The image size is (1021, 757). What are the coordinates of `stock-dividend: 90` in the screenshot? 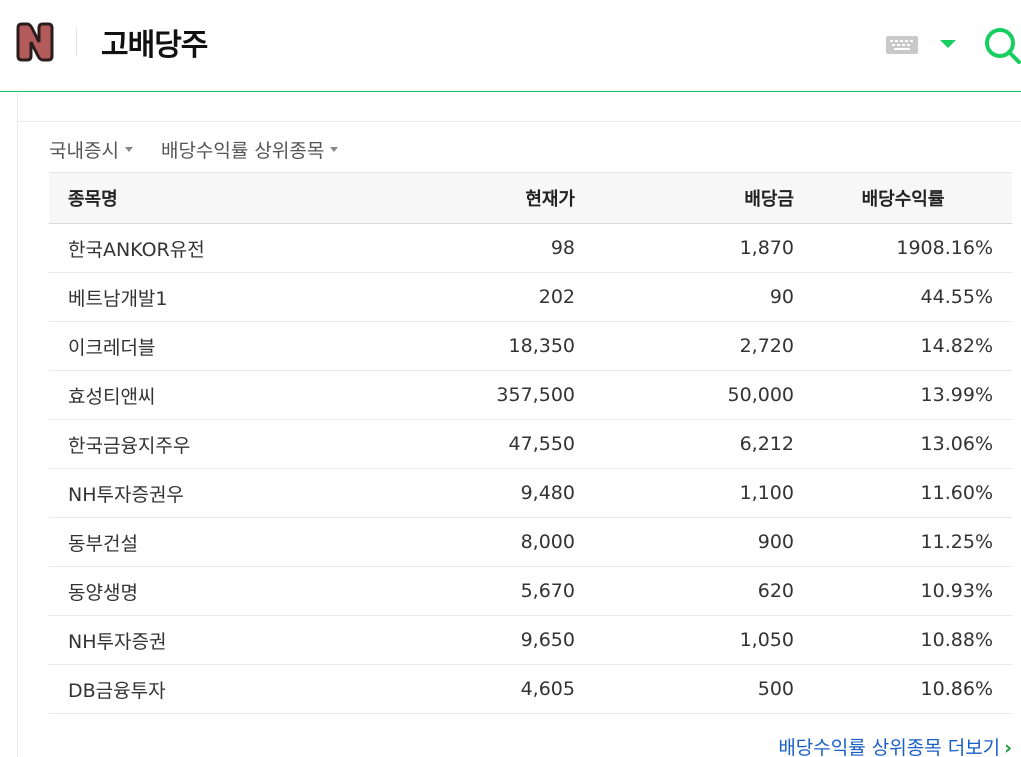 It's located at (684, 297).